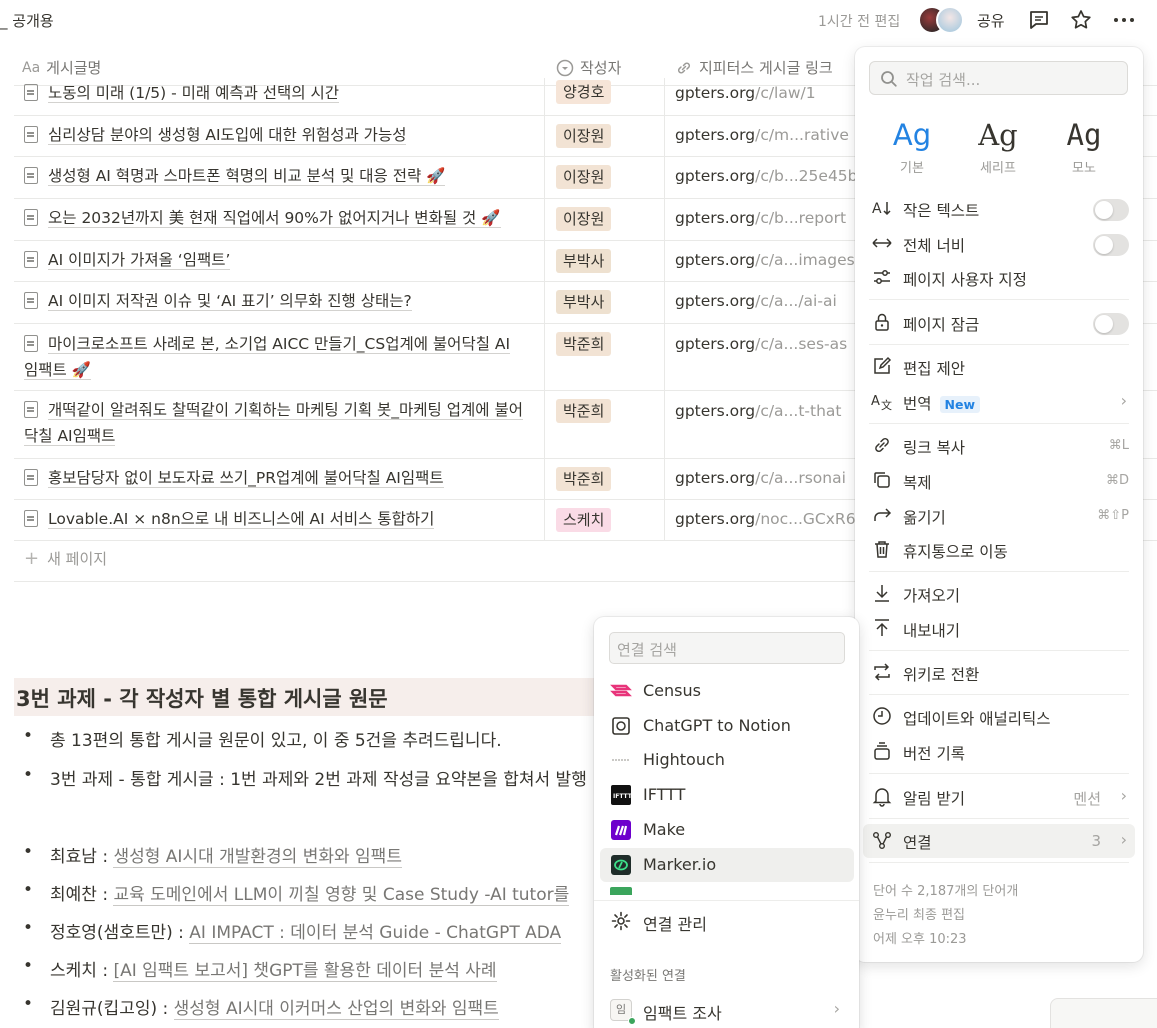  I want to click on svg-text: A, so click(877, 209).